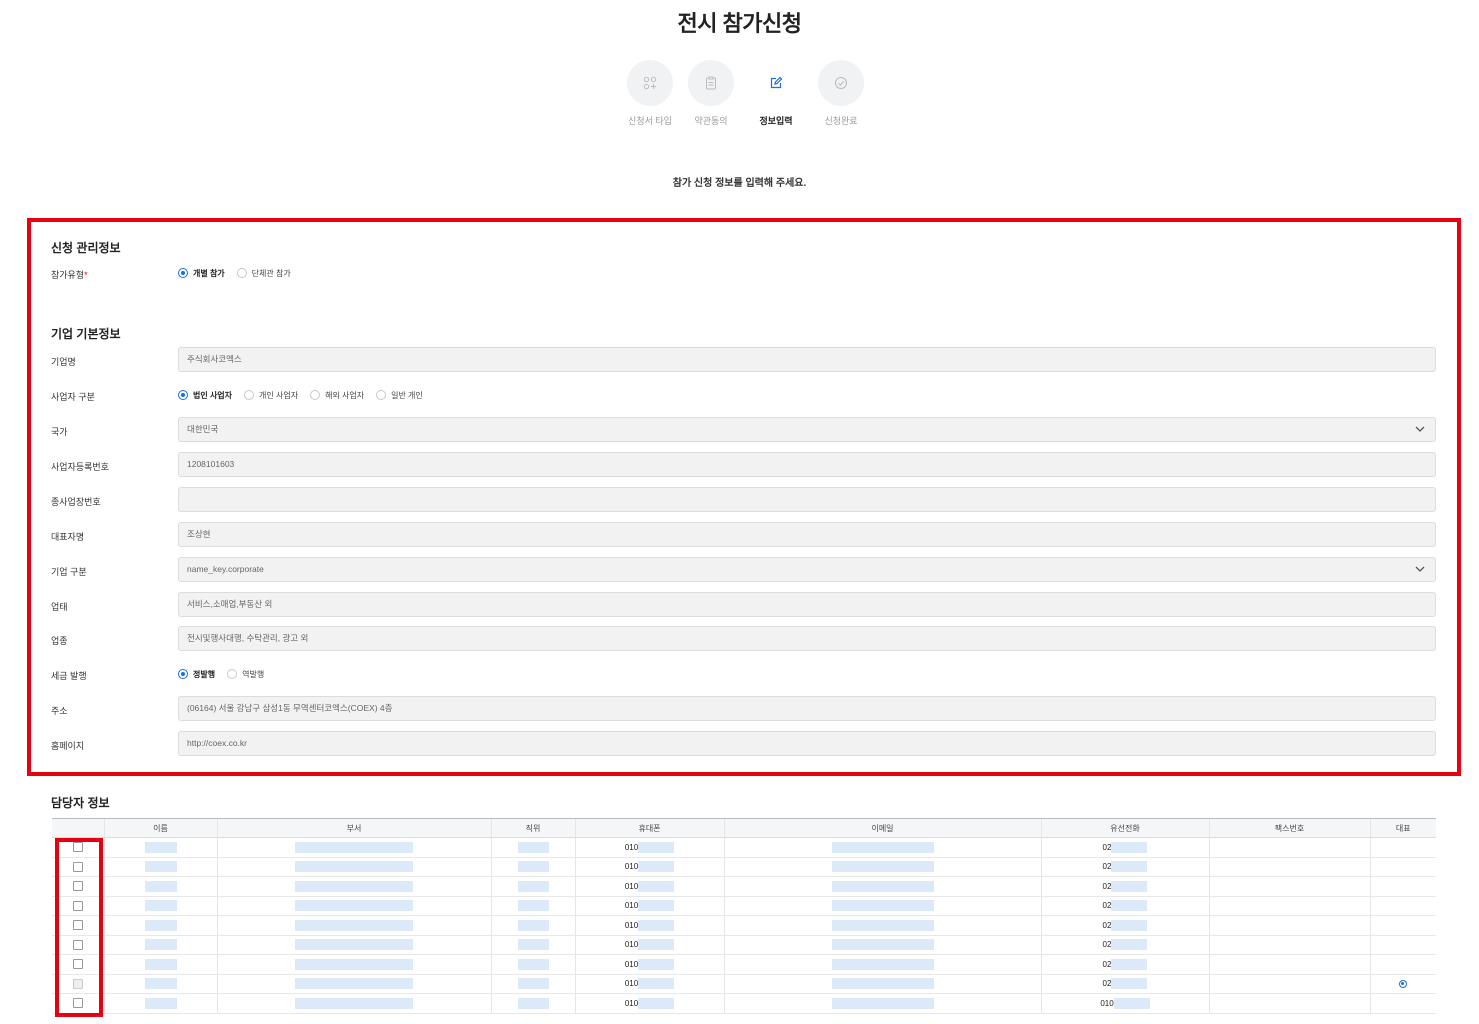 This screenshot has width=1479, height=1024. I want to click on biz-reg-no-field: 1208101603, so click(807, 464).